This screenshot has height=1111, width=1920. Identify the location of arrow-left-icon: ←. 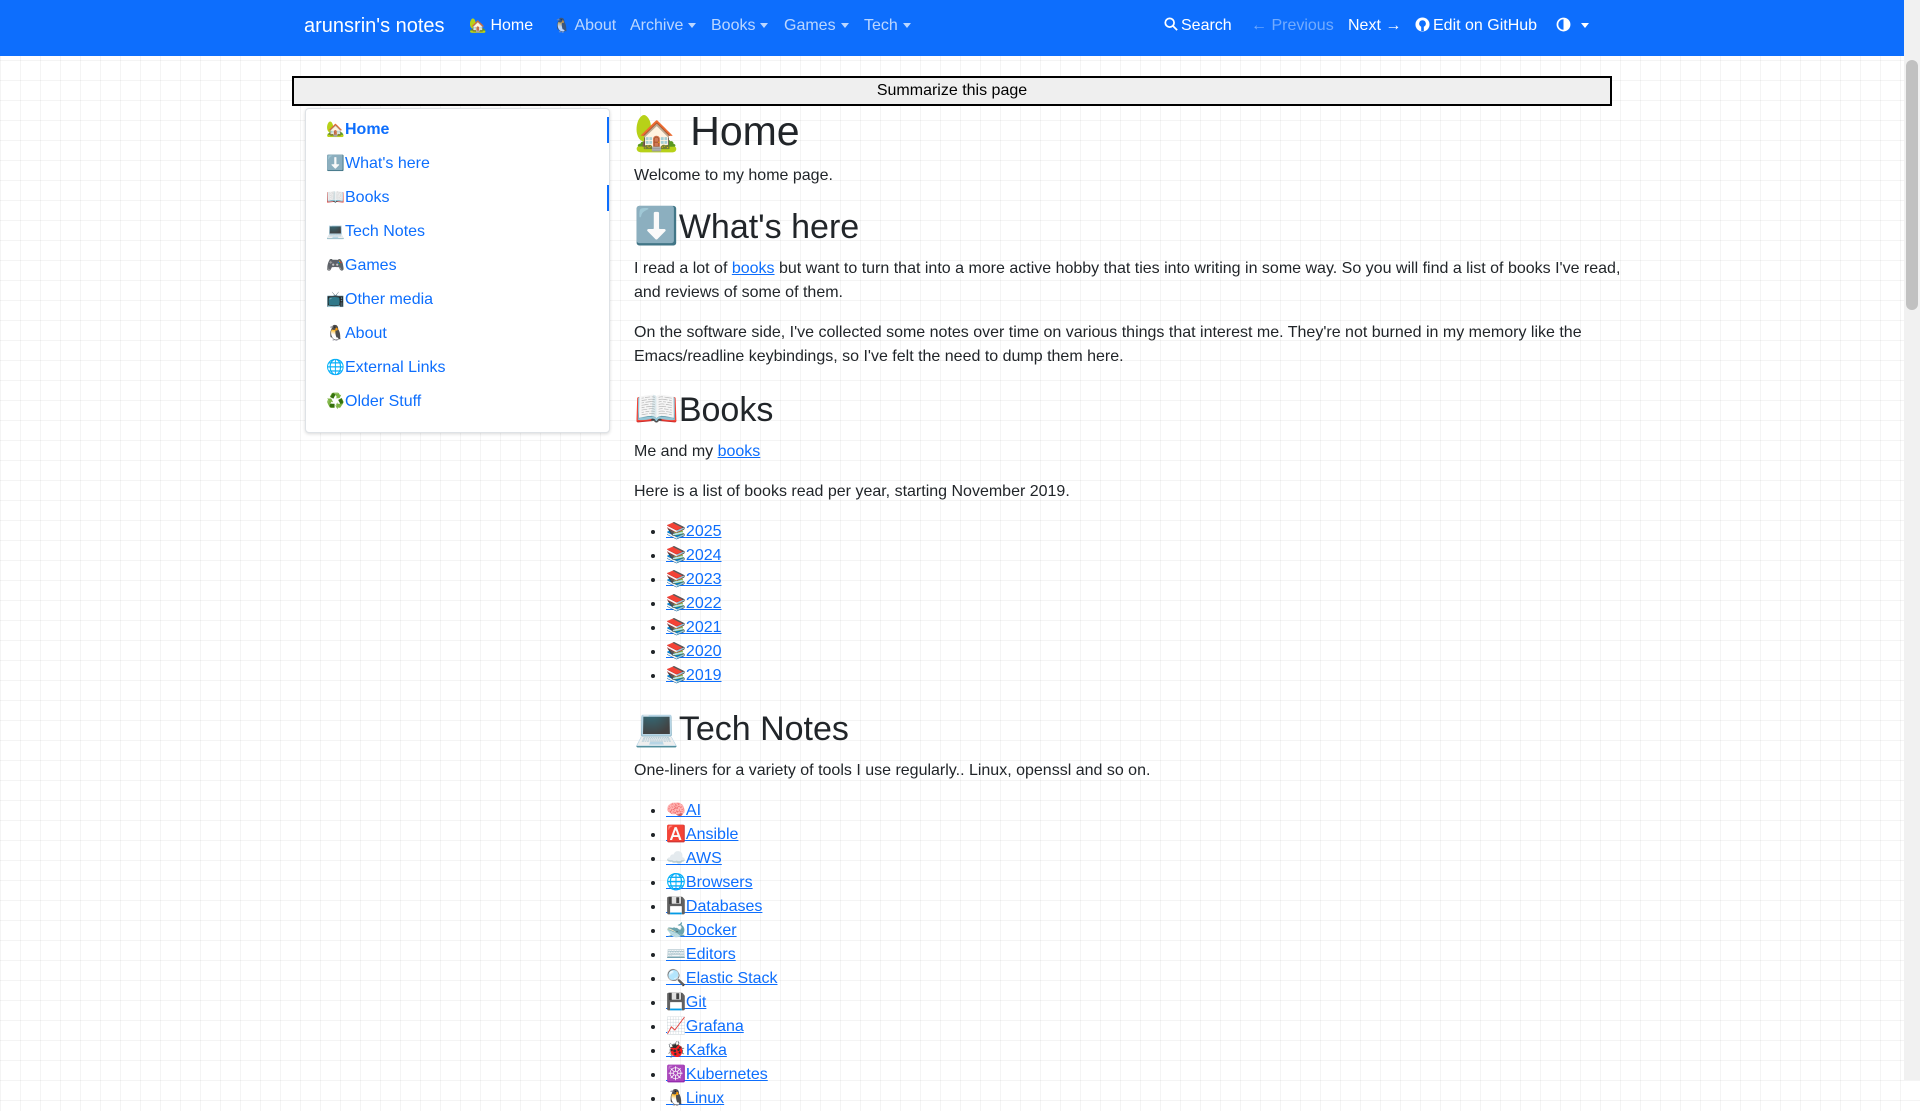
(1259, 25).